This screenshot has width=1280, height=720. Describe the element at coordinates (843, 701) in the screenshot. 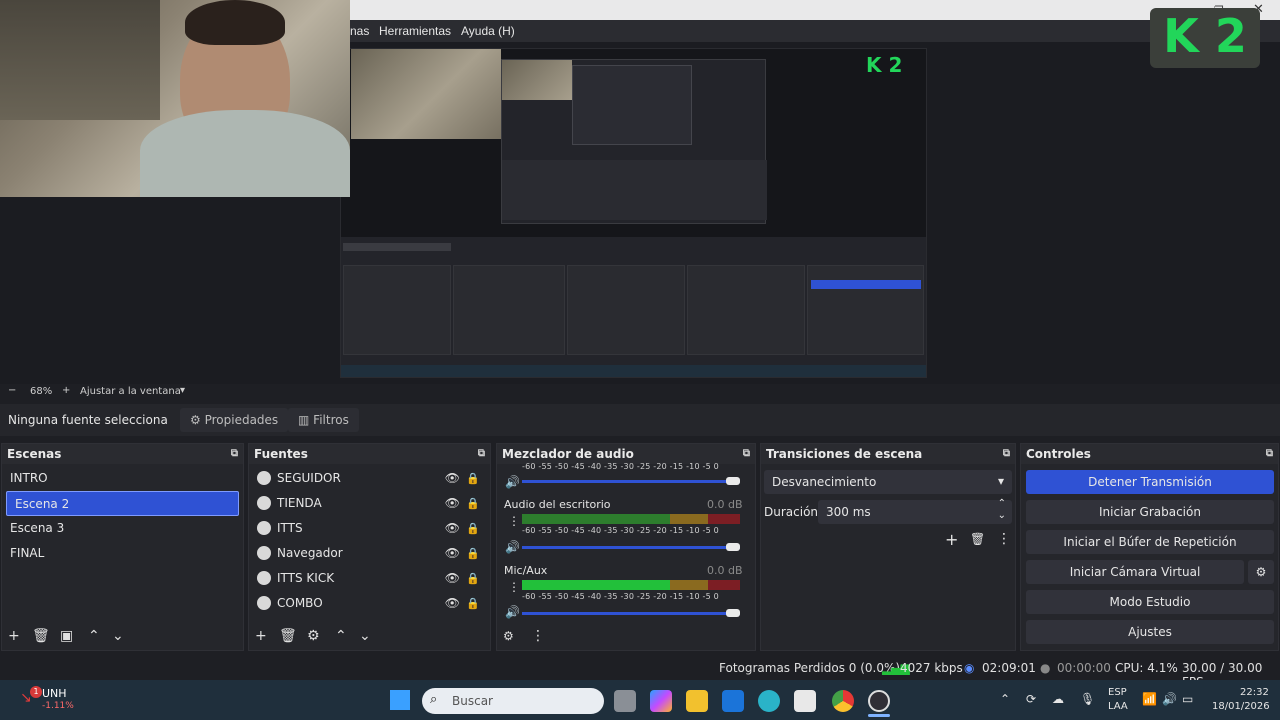

I see `chrome-icon` at that location.